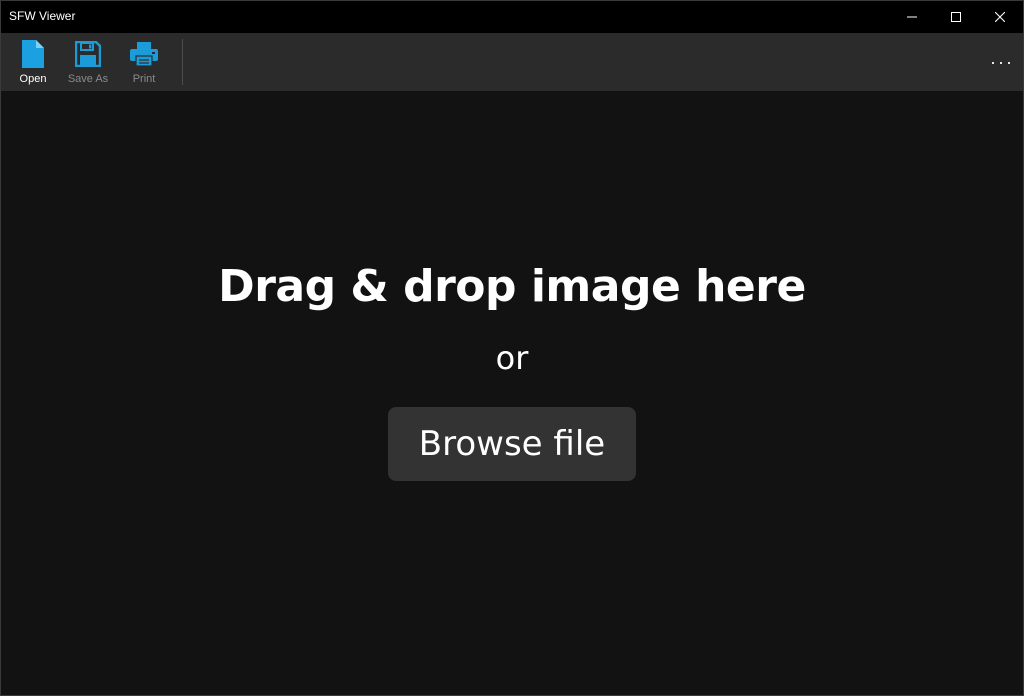 The width and height of the screenshot is (1024, 696). I want to click on minimize-icon, so click(912, 17).